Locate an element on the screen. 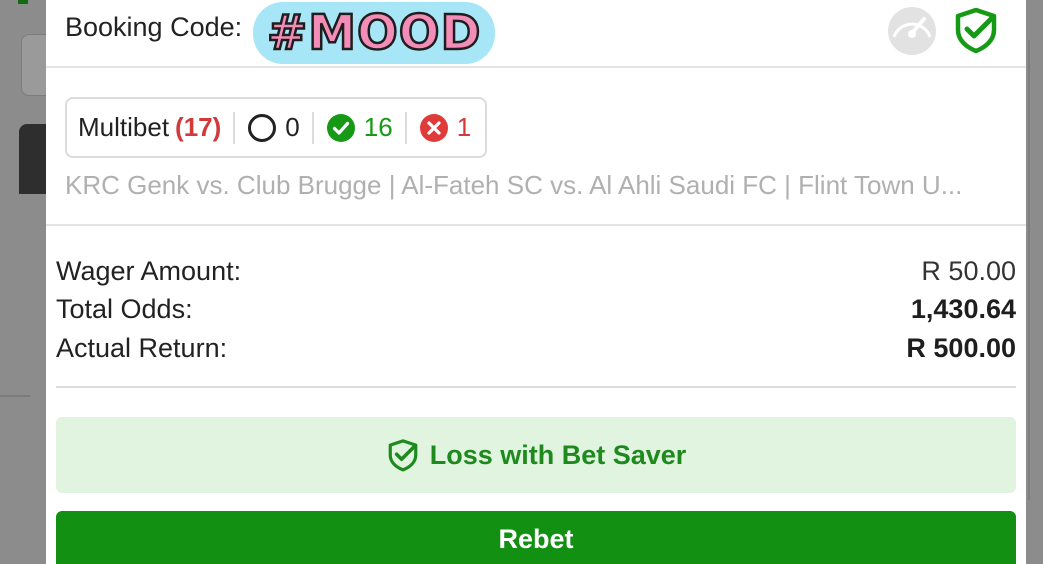  odds-row: Total Odds: 1,430.64 is located at coordinates (536, 310).